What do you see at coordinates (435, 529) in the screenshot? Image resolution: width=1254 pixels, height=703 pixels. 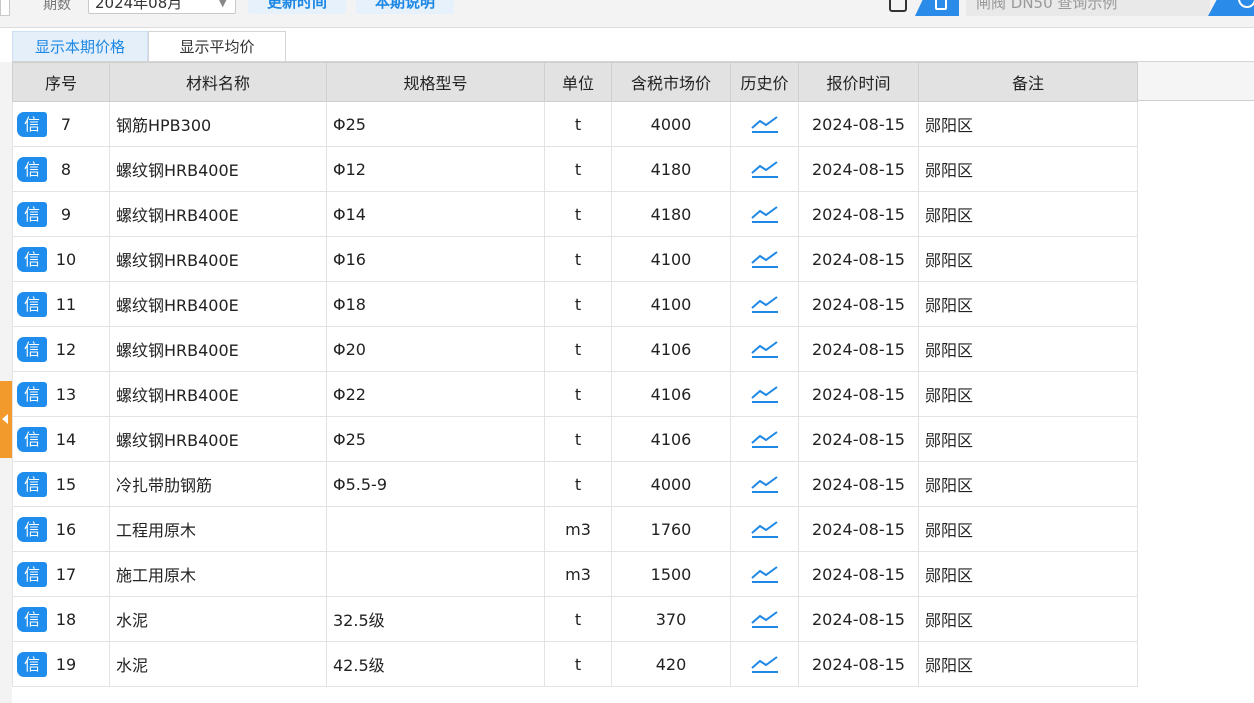 I see `cell-spec` at bounding box center [435, 529].